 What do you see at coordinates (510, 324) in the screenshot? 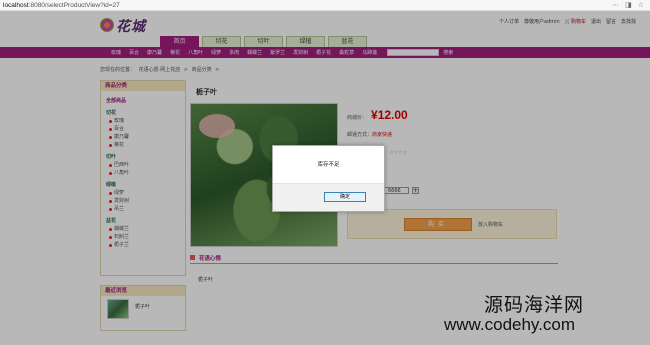
I see `watermark-url: www.codehy.com` at bounding box center [510, 324].